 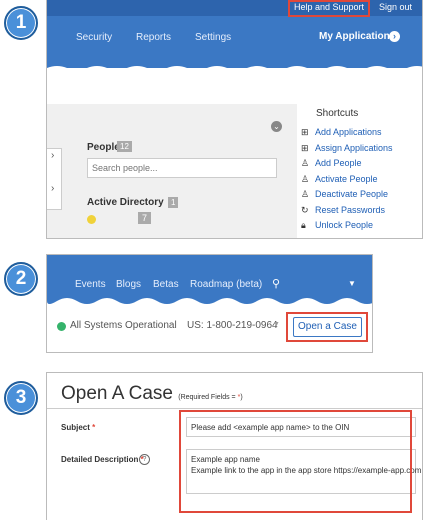 I want to click on dropdown-caret-icon: ▼, so click(x=352, y=283).